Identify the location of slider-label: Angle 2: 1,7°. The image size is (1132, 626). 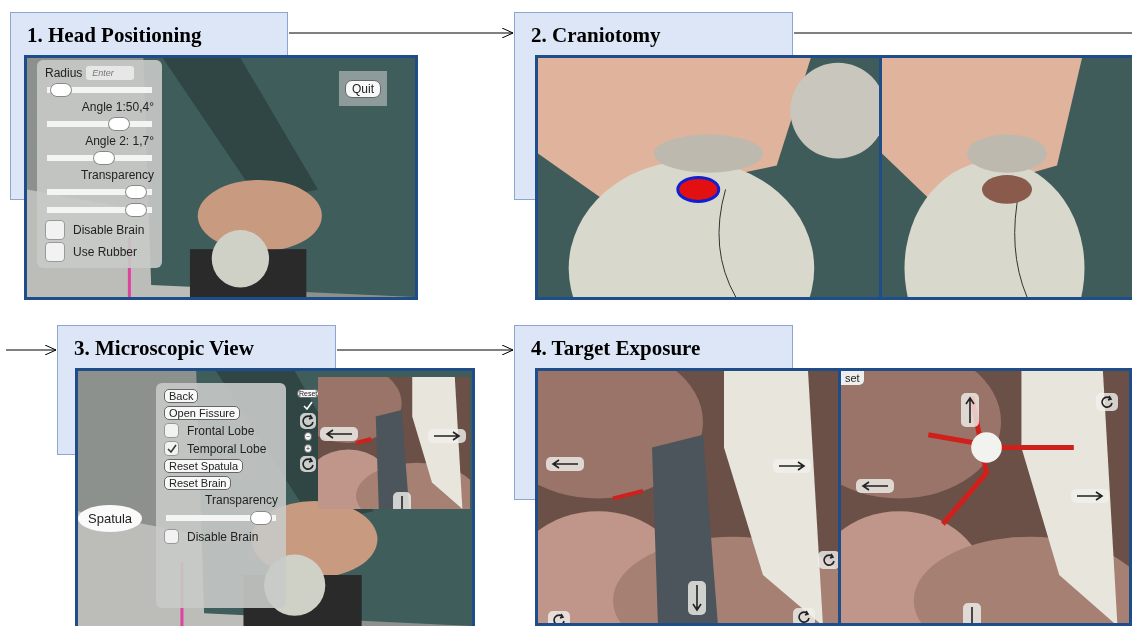
(119, 141).